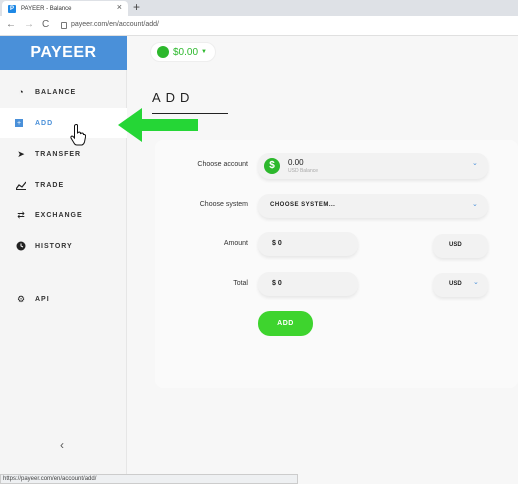  What do you see at coordinates (21, 246) in the screenshot?
I see `clock-icon` at bounding box center [21, 246].